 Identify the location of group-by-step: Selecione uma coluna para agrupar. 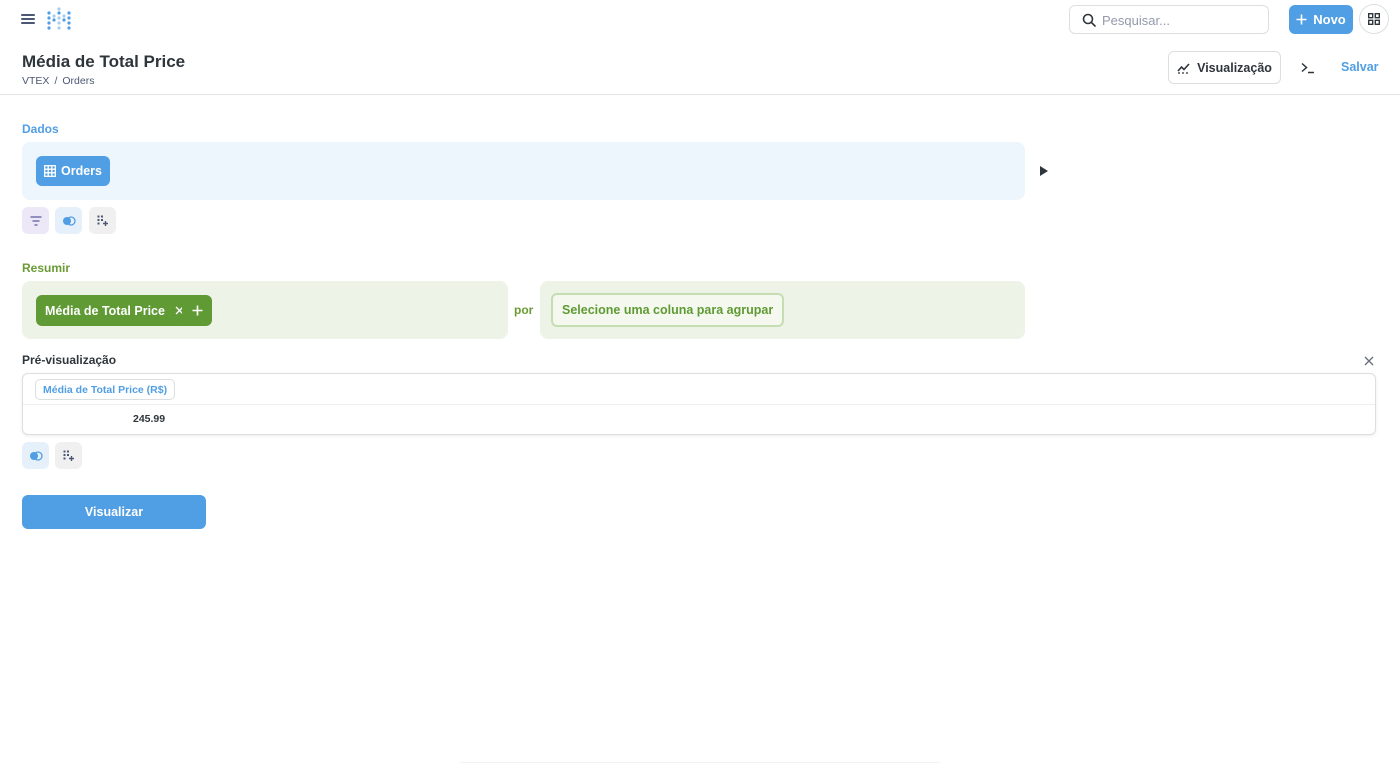
(782, 310).